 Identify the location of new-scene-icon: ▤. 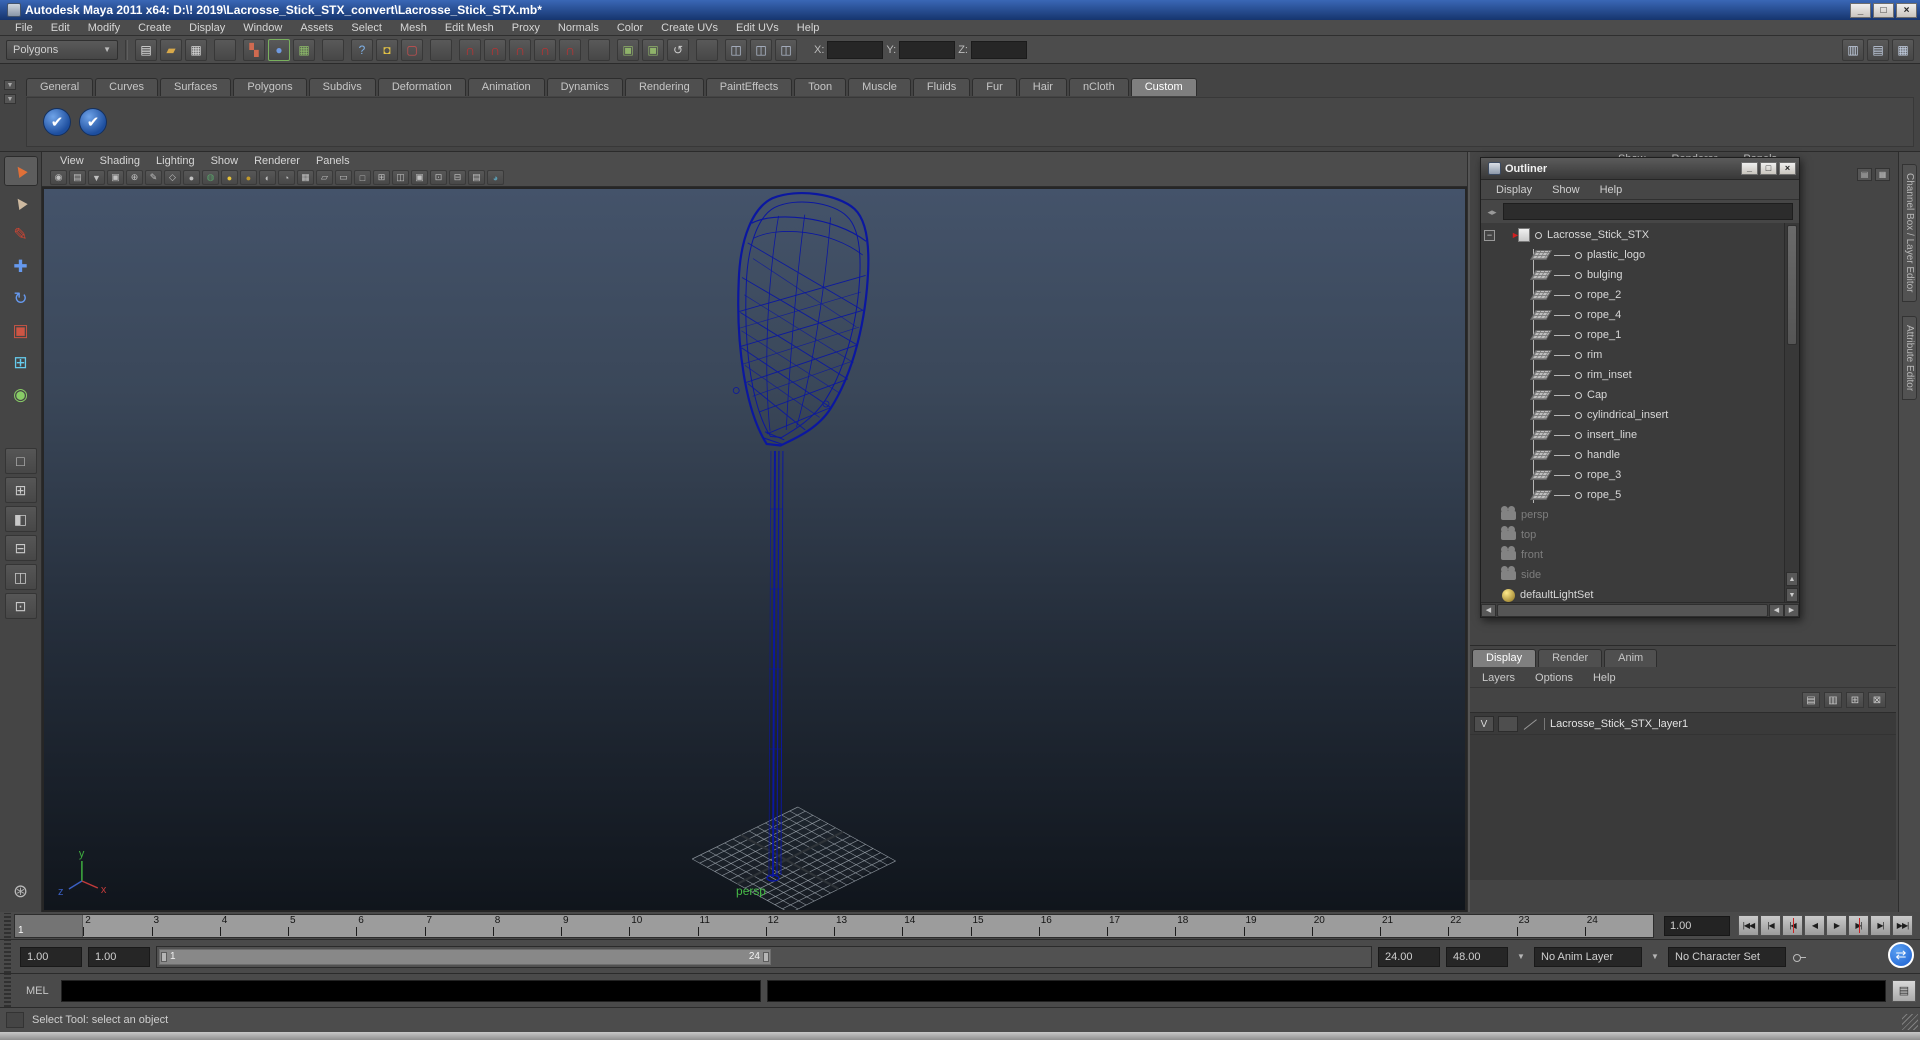
(146, 49).